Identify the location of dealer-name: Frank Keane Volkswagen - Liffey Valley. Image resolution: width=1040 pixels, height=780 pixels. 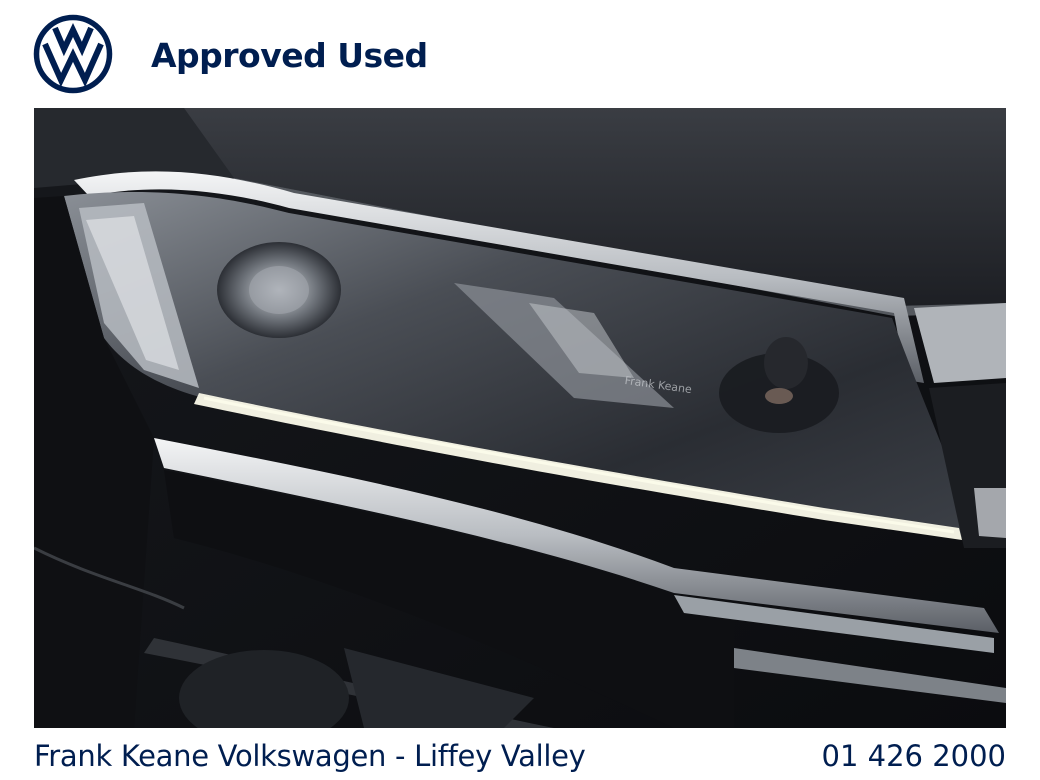
(310, 756).